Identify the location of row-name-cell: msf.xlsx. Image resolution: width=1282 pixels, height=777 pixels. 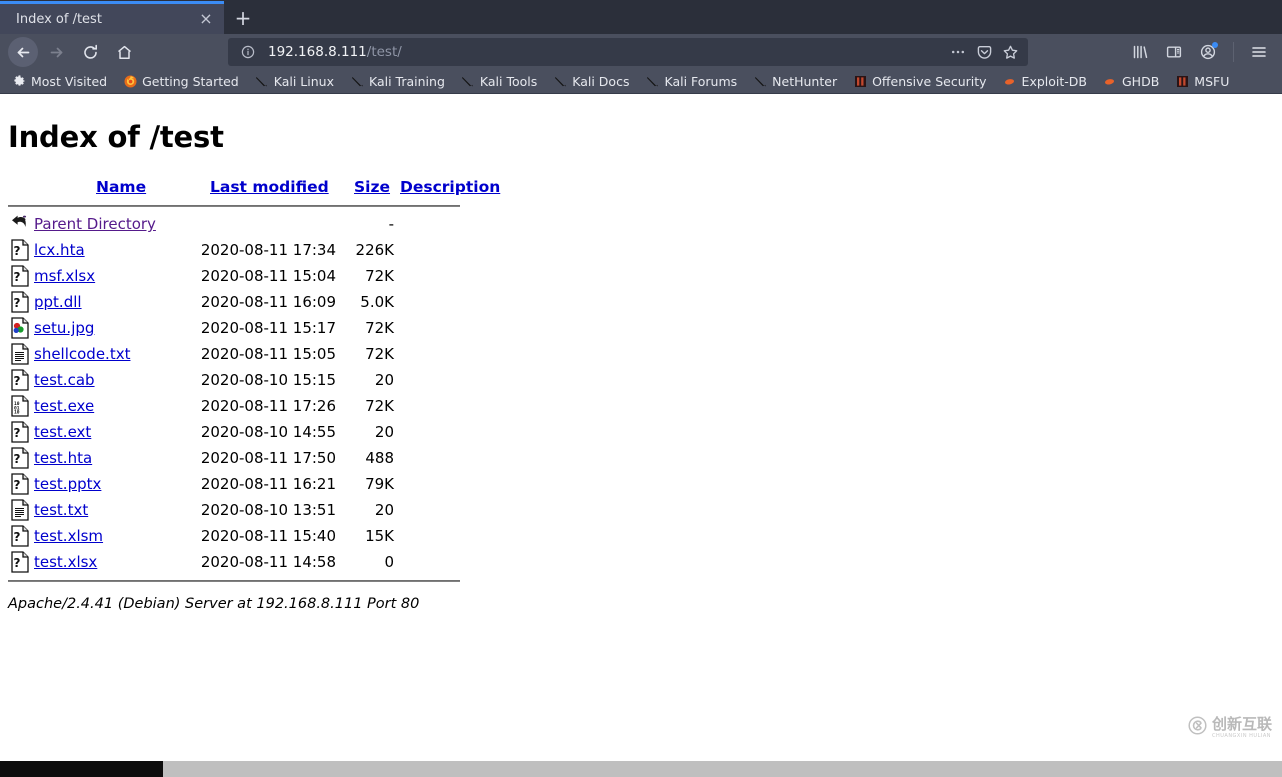
(115, 276).